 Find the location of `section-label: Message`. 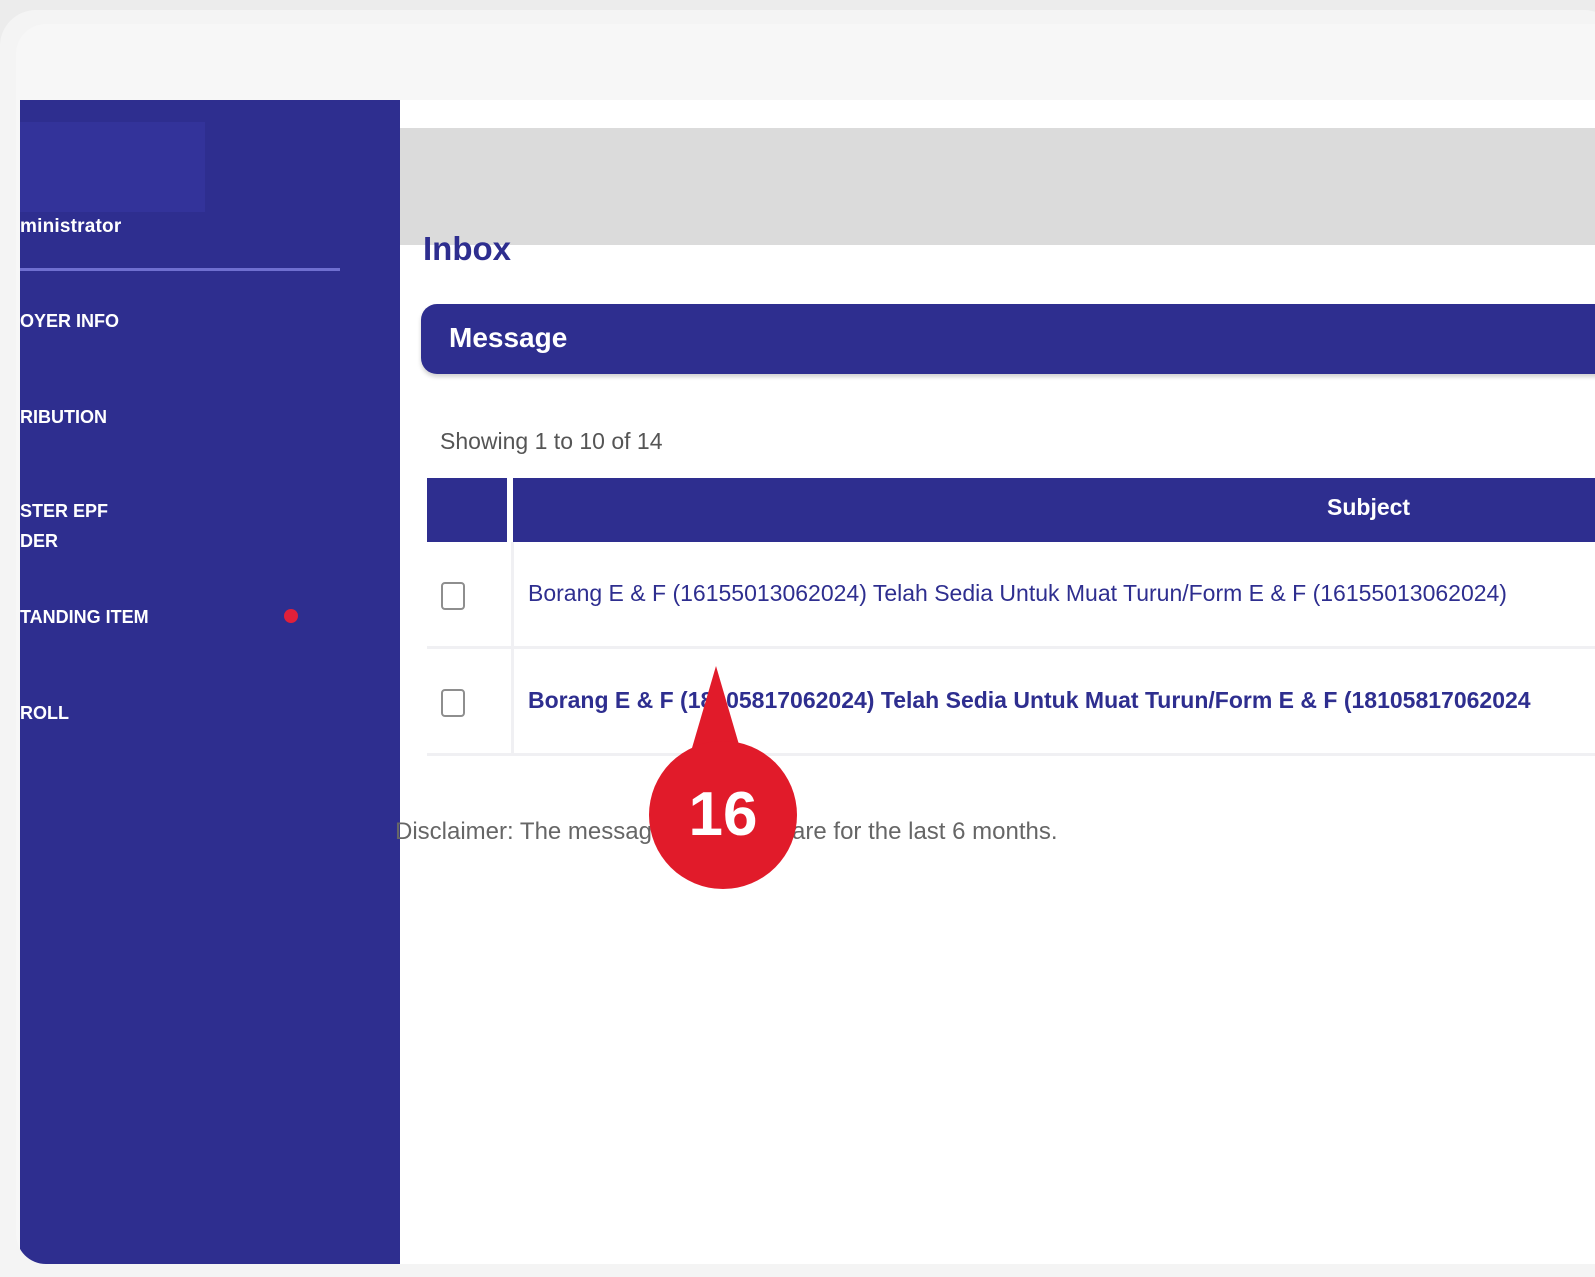

section-label: Message is located at coordinates (508, 337).